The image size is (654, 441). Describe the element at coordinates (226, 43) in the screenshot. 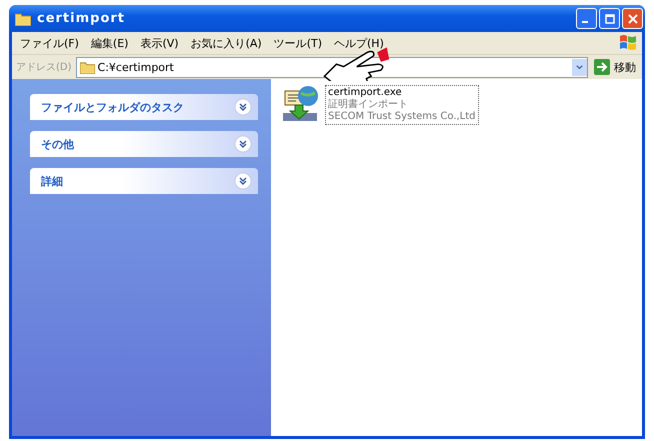

I see `menu-item: お気に入り(A)` at that location.